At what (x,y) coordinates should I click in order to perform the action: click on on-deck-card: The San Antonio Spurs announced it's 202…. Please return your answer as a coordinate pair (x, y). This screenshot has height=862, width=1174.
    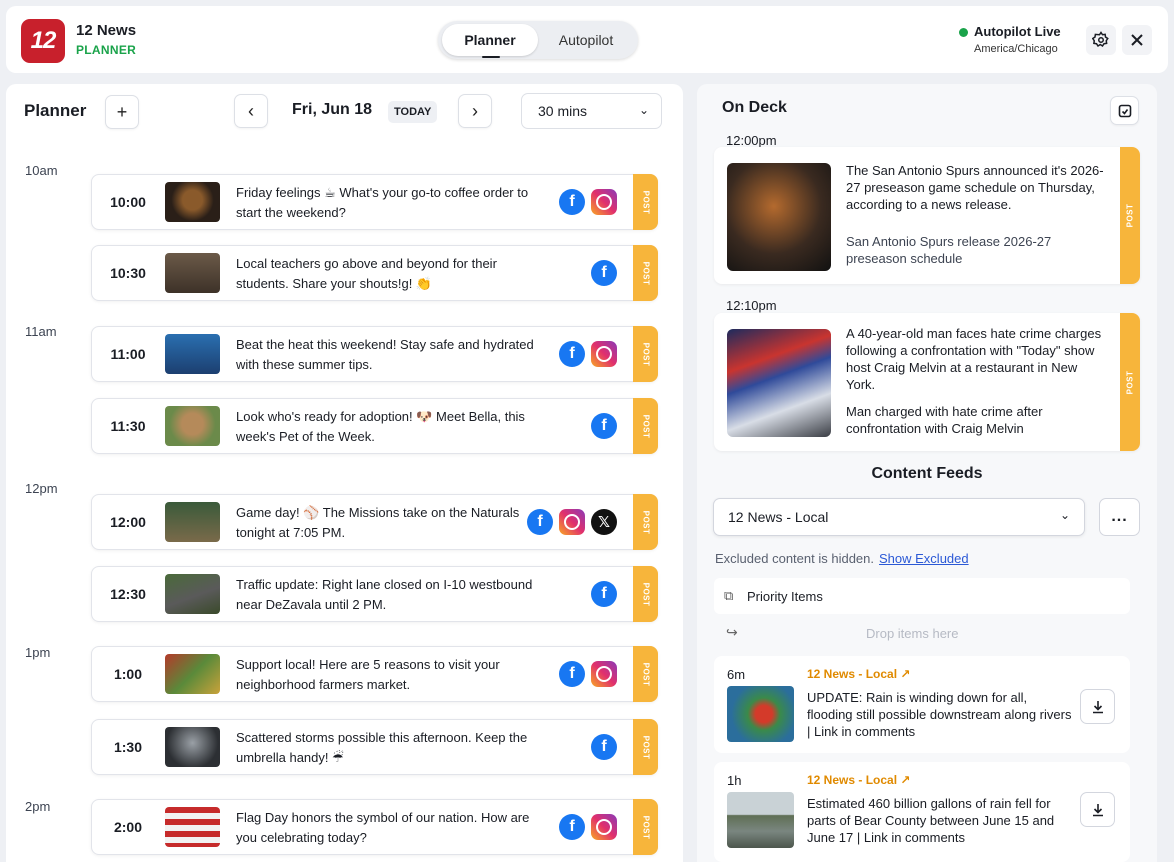
    Looking at the image, I should click on (927, 215).